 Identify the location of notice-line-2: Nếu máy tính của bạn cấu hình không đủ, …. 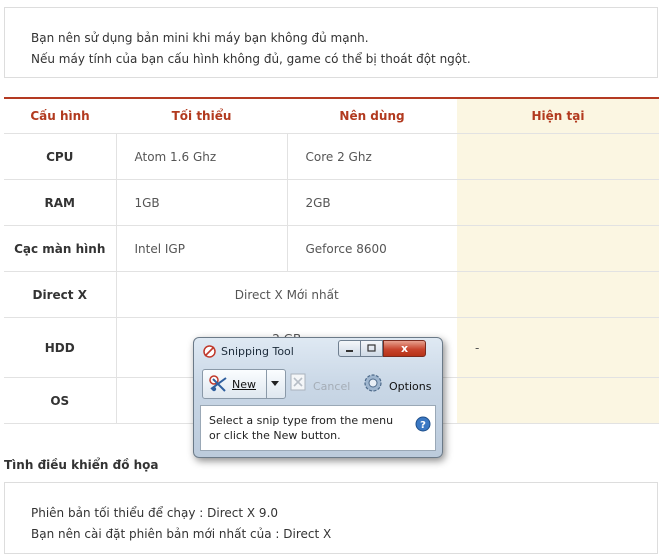
(251, 59).